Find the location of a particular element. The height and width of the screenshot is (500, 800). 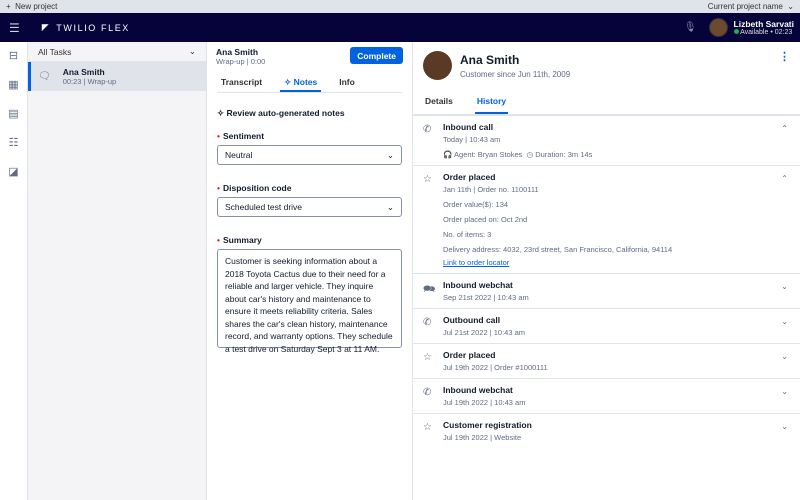

tab-notes-label: Notes is located at coordinates (305, 82).